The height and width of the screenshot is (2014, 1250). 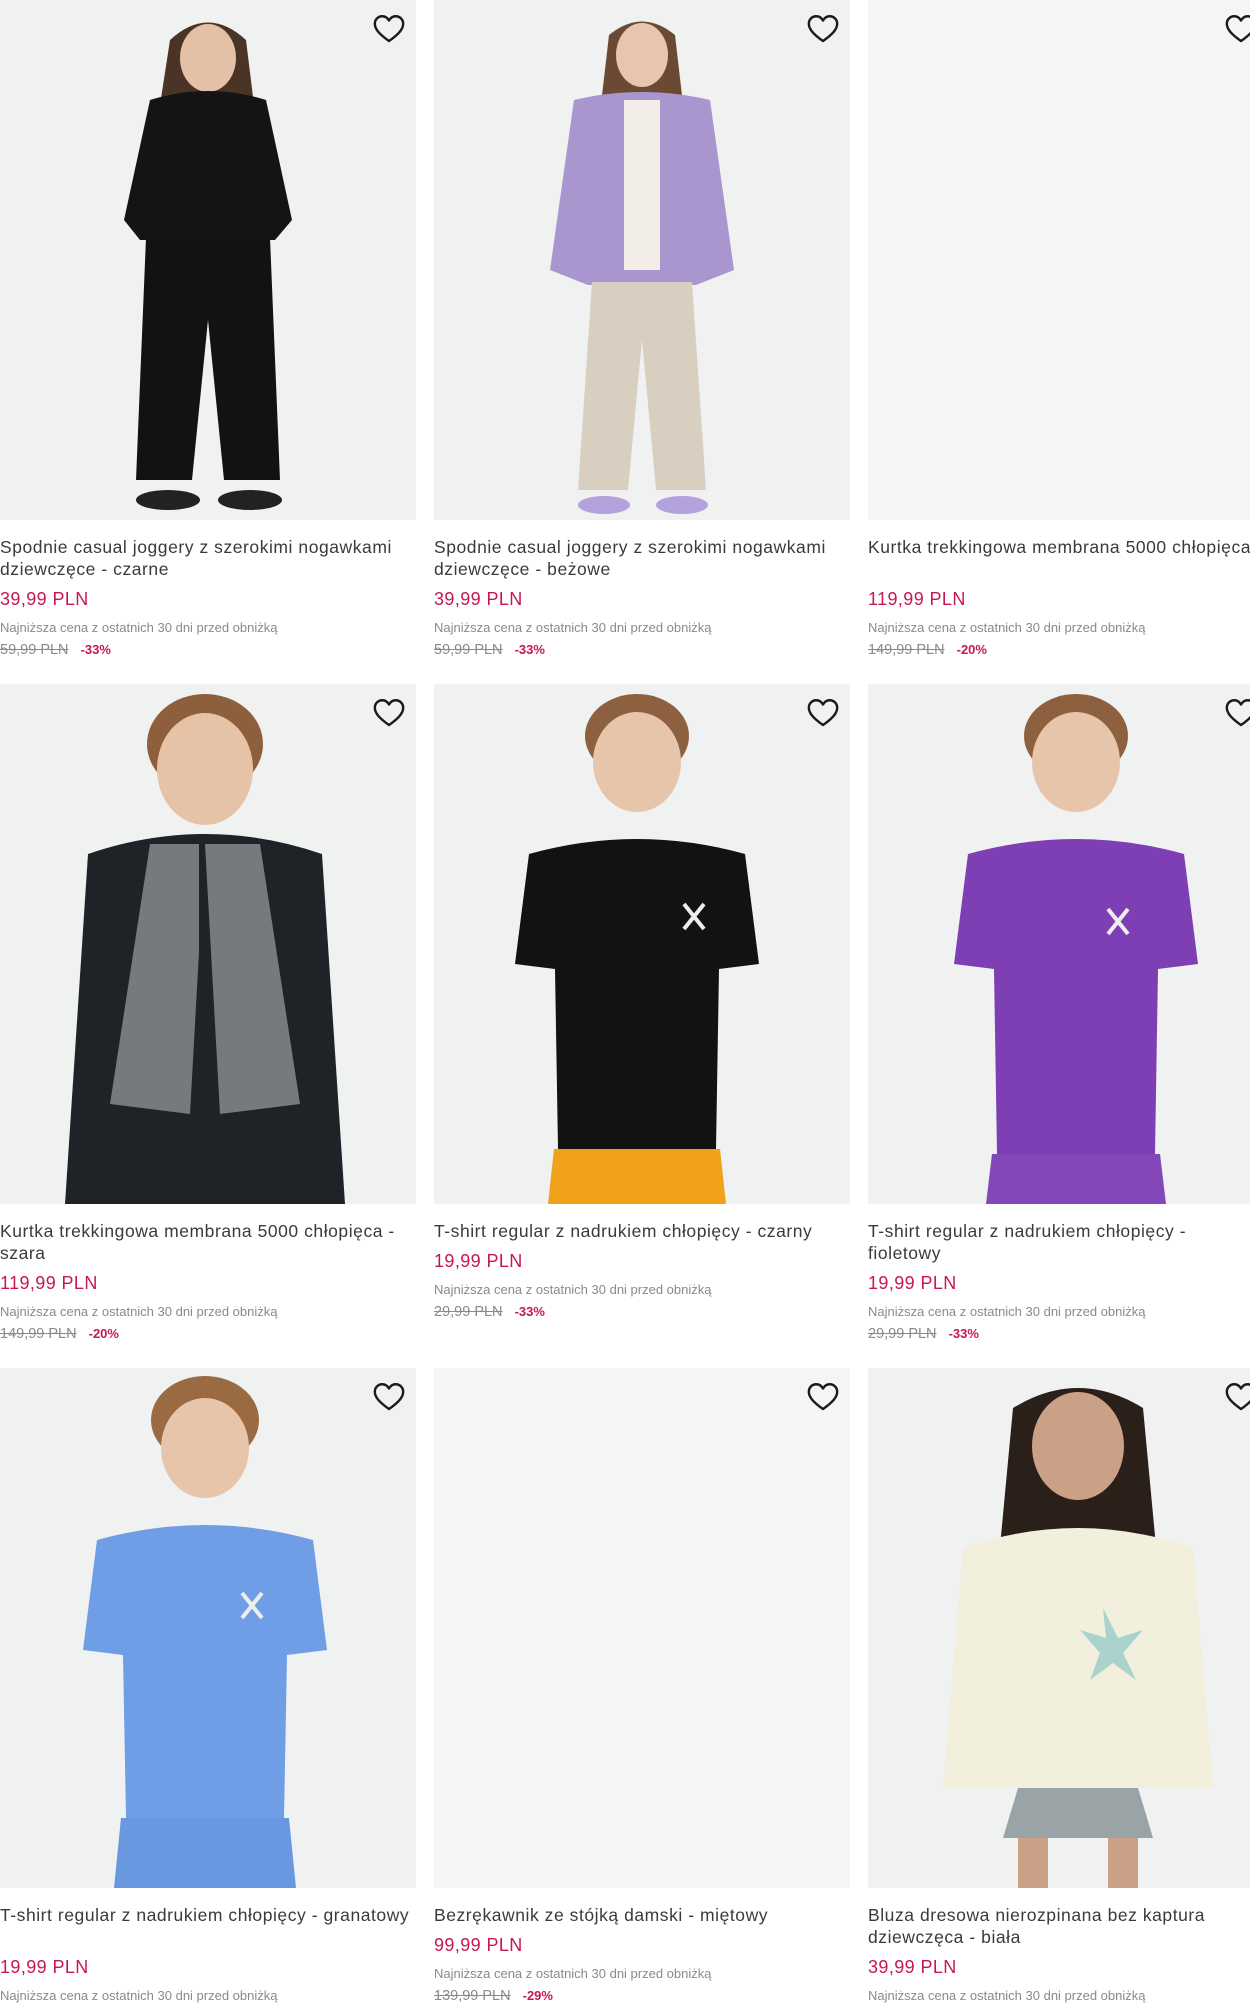 I want to click on discount-badge: -29%, so click(x=537, y=1995).